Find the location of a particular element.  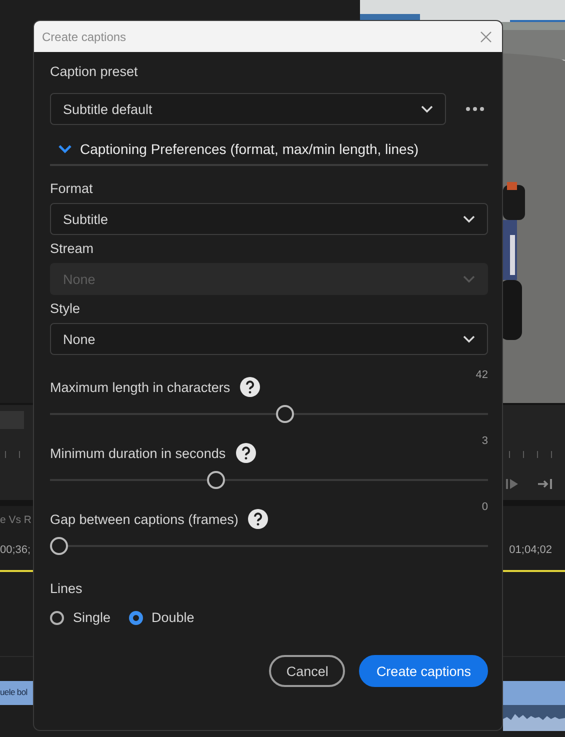

section-header: Captioning Preferences (format, max/min length, lines) is located at coordinates (269, 153).